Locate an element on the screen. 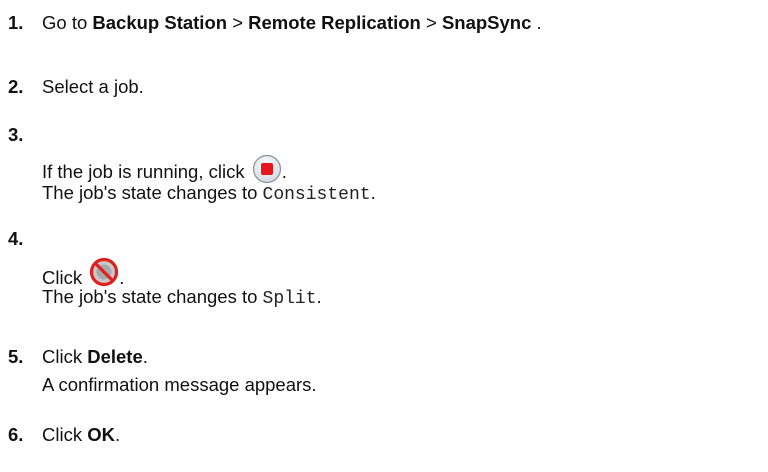 Image resolution: width=768 pixels, height=472 pixels. step-number: 4. is located at coordinates (16, 238).